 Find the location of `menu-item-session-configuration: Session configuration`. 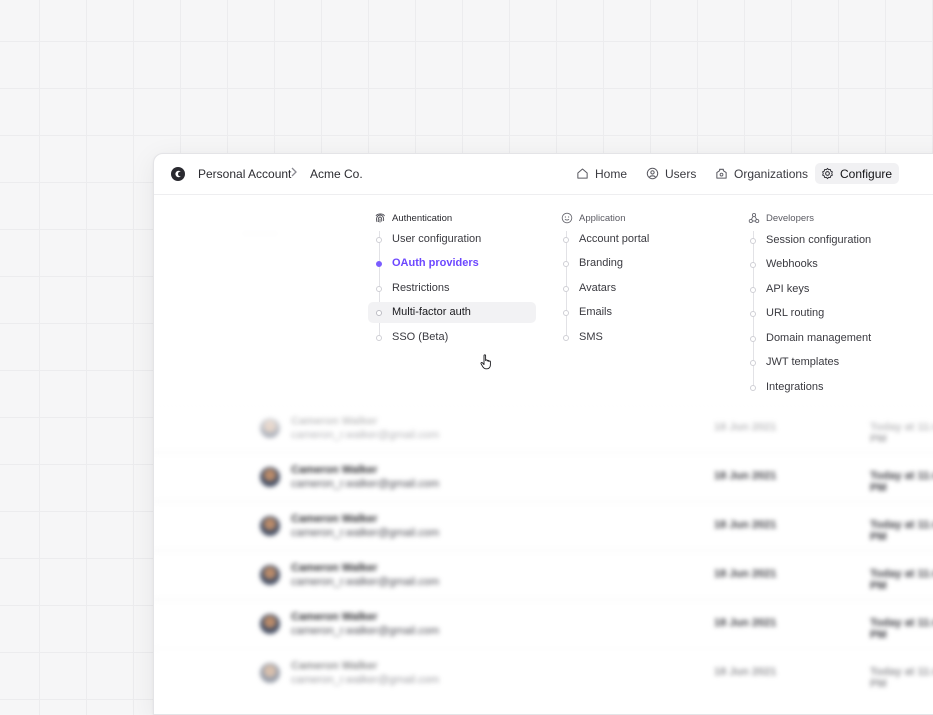

menu-item-session-configuration: Session configuration is located at coordinates (826, 240).